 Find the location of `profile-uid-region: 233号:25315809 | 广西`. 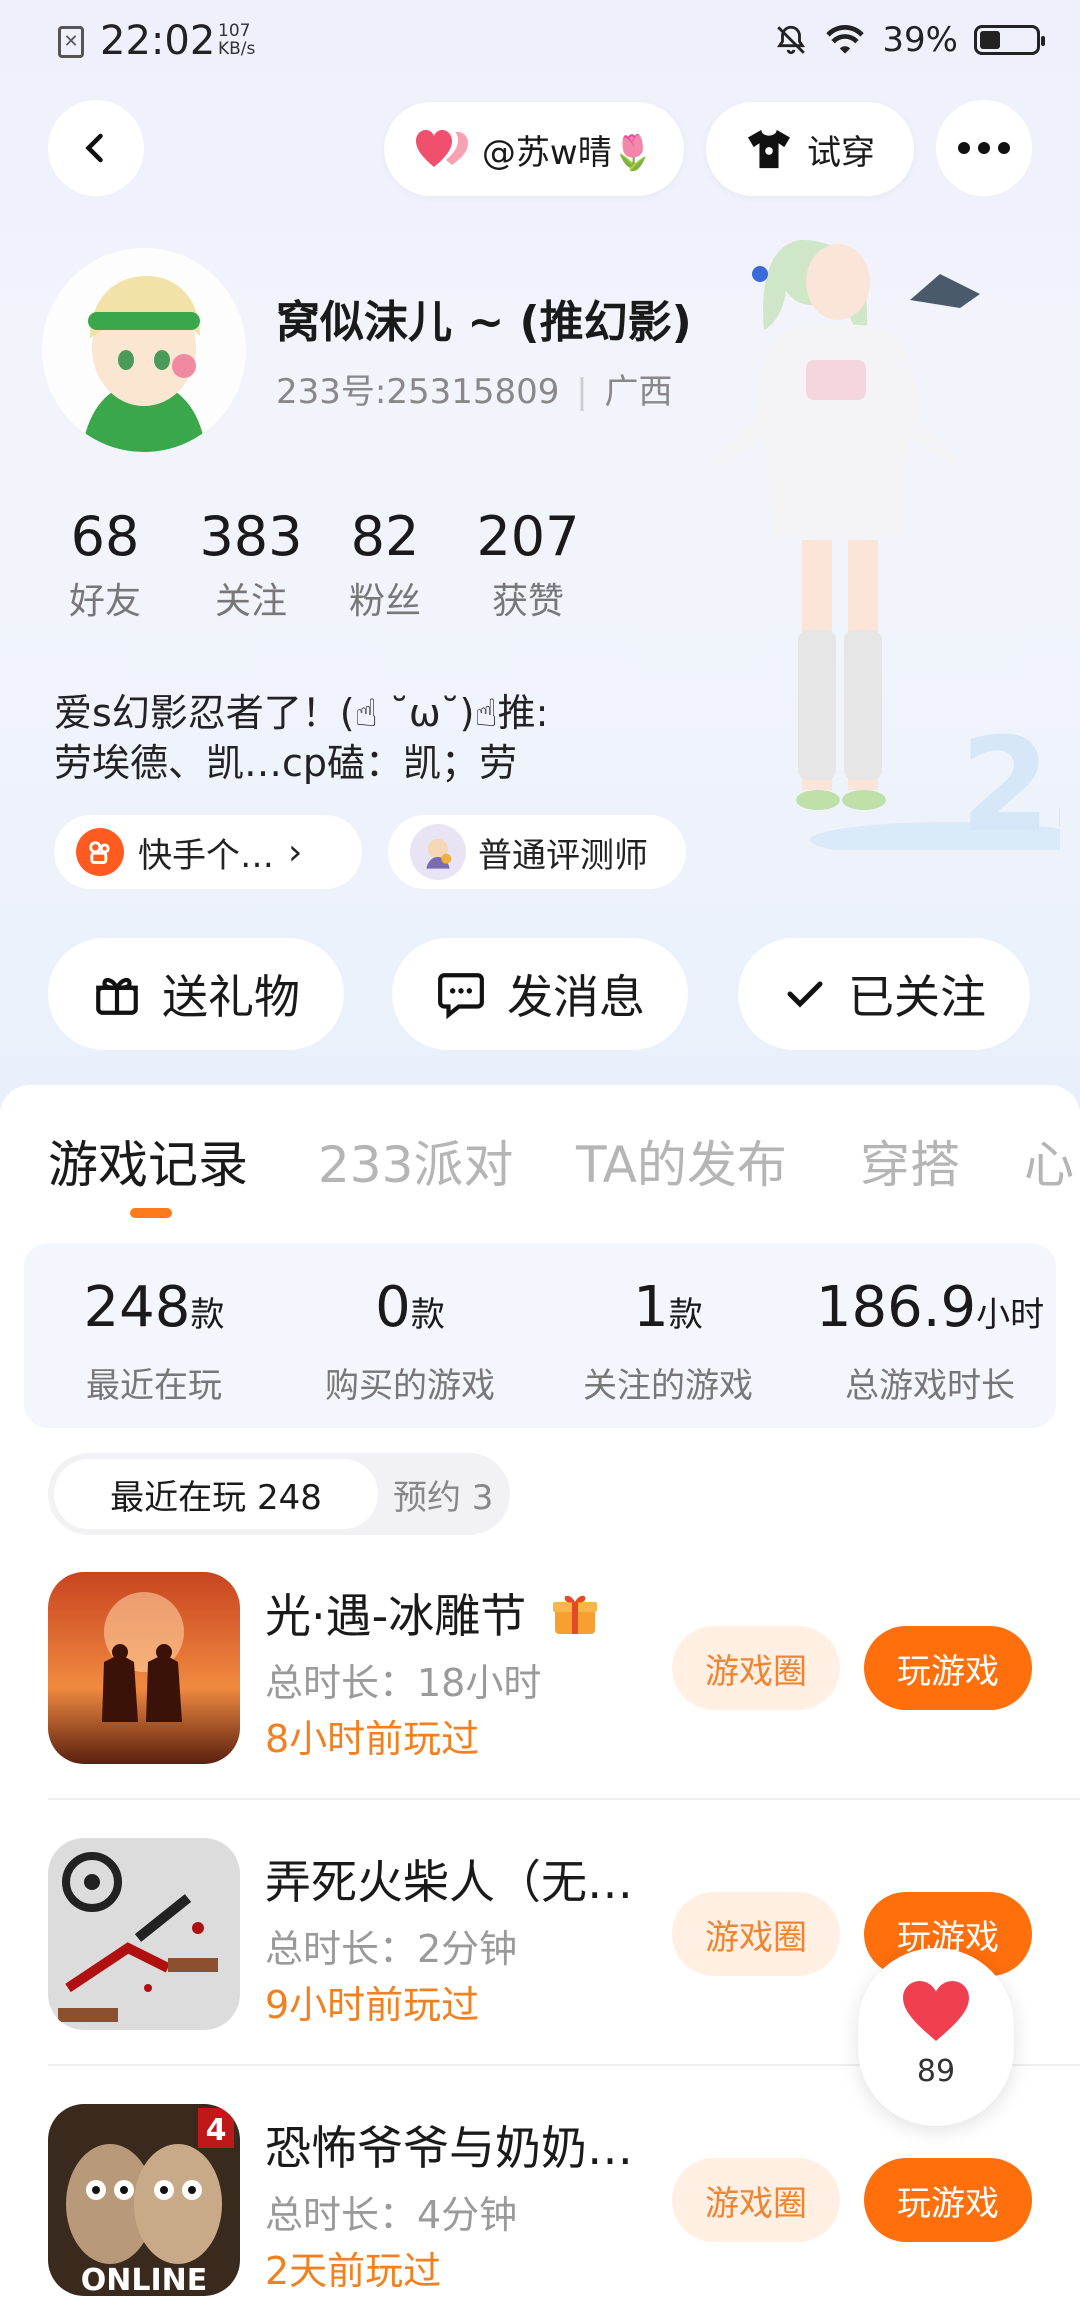

profile-uid-region: 233号:25315809 | 广西 is located at coordinates (474, 392).